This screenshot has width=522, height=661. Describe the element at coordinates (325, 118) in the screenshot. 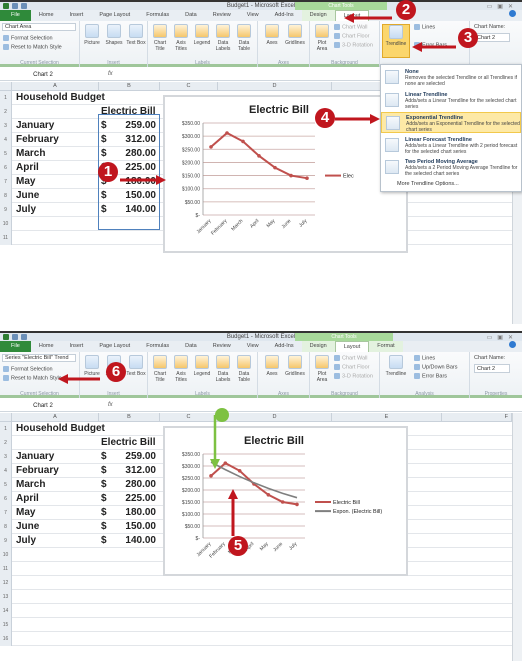

I see `callout-4: 4` at that location.